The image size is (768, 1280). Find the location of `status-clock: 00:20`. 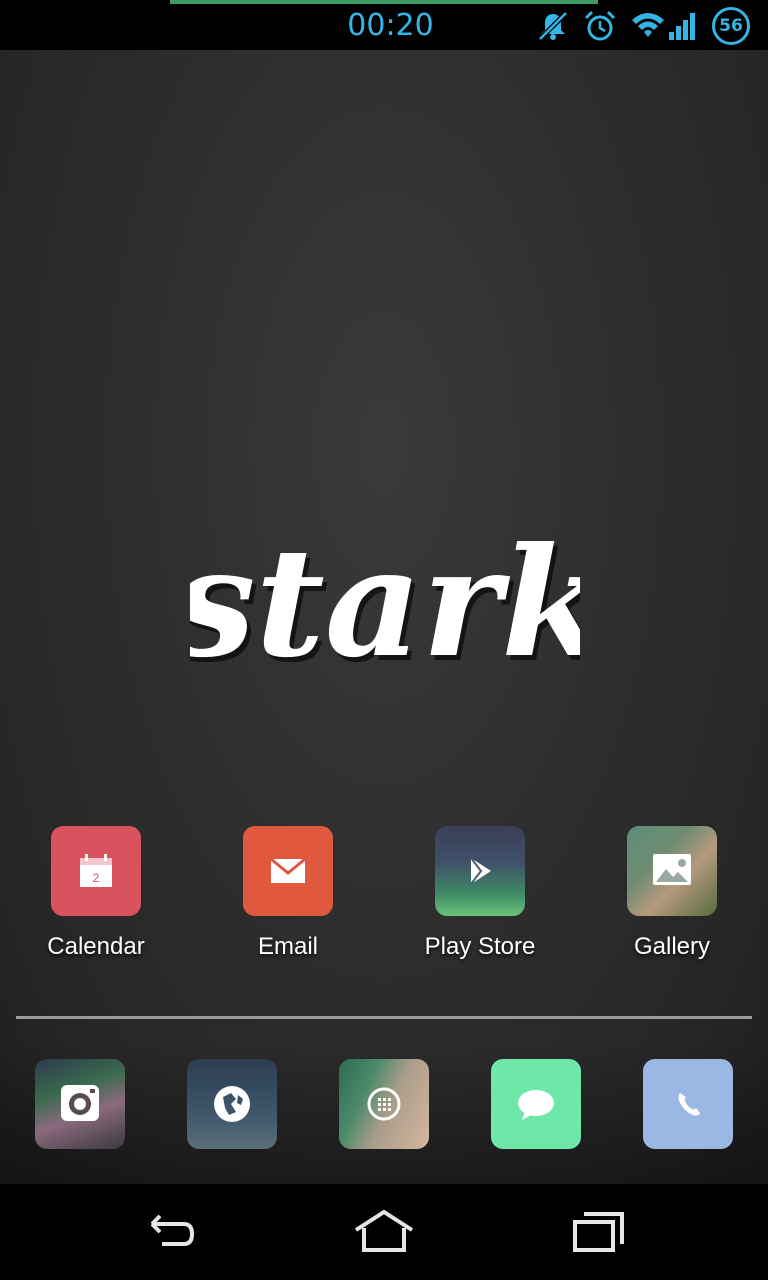

status-clock: 00:20 is located at coordinates (390, 25).